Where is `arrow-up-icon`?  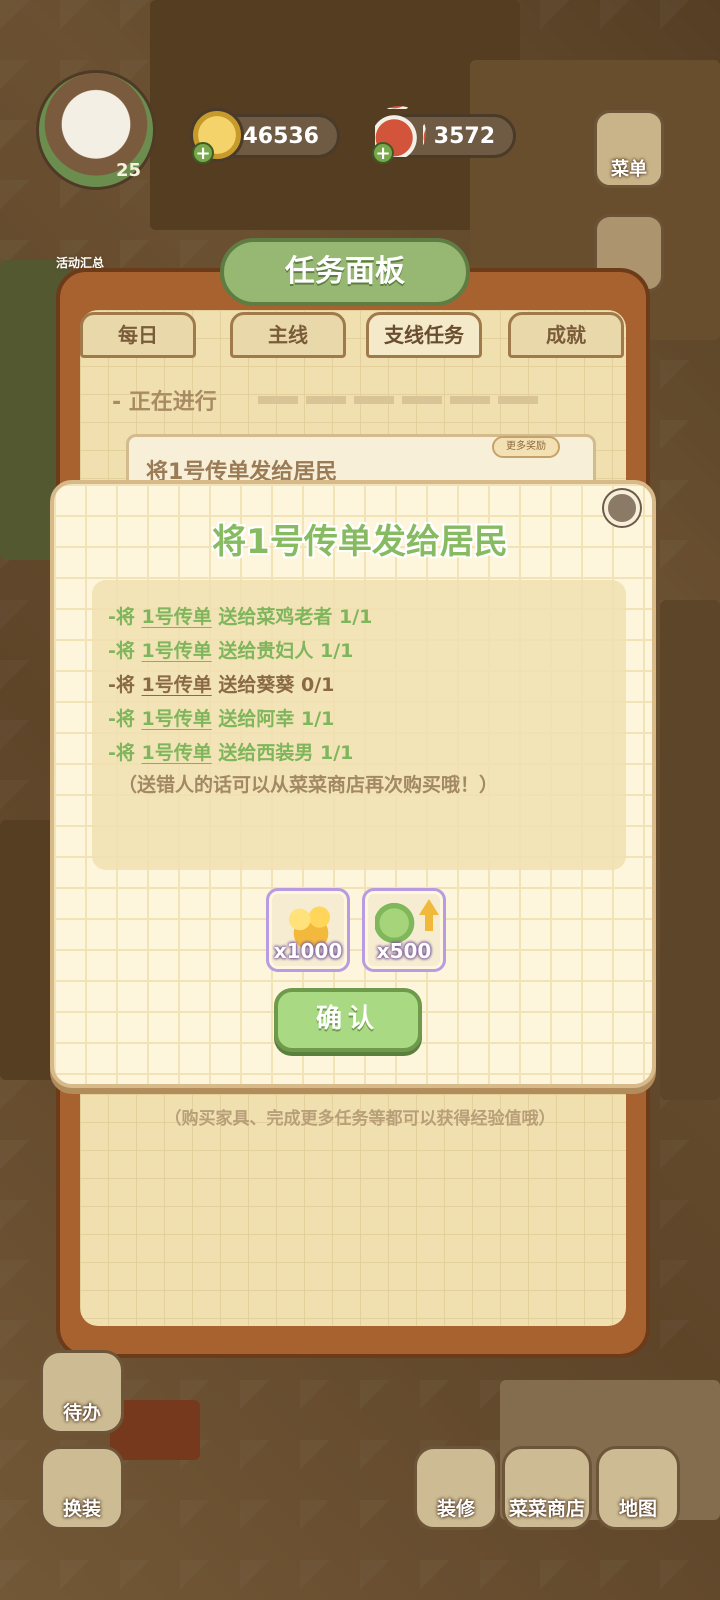
arrow-up-icon is located at coordinates (429, 915).